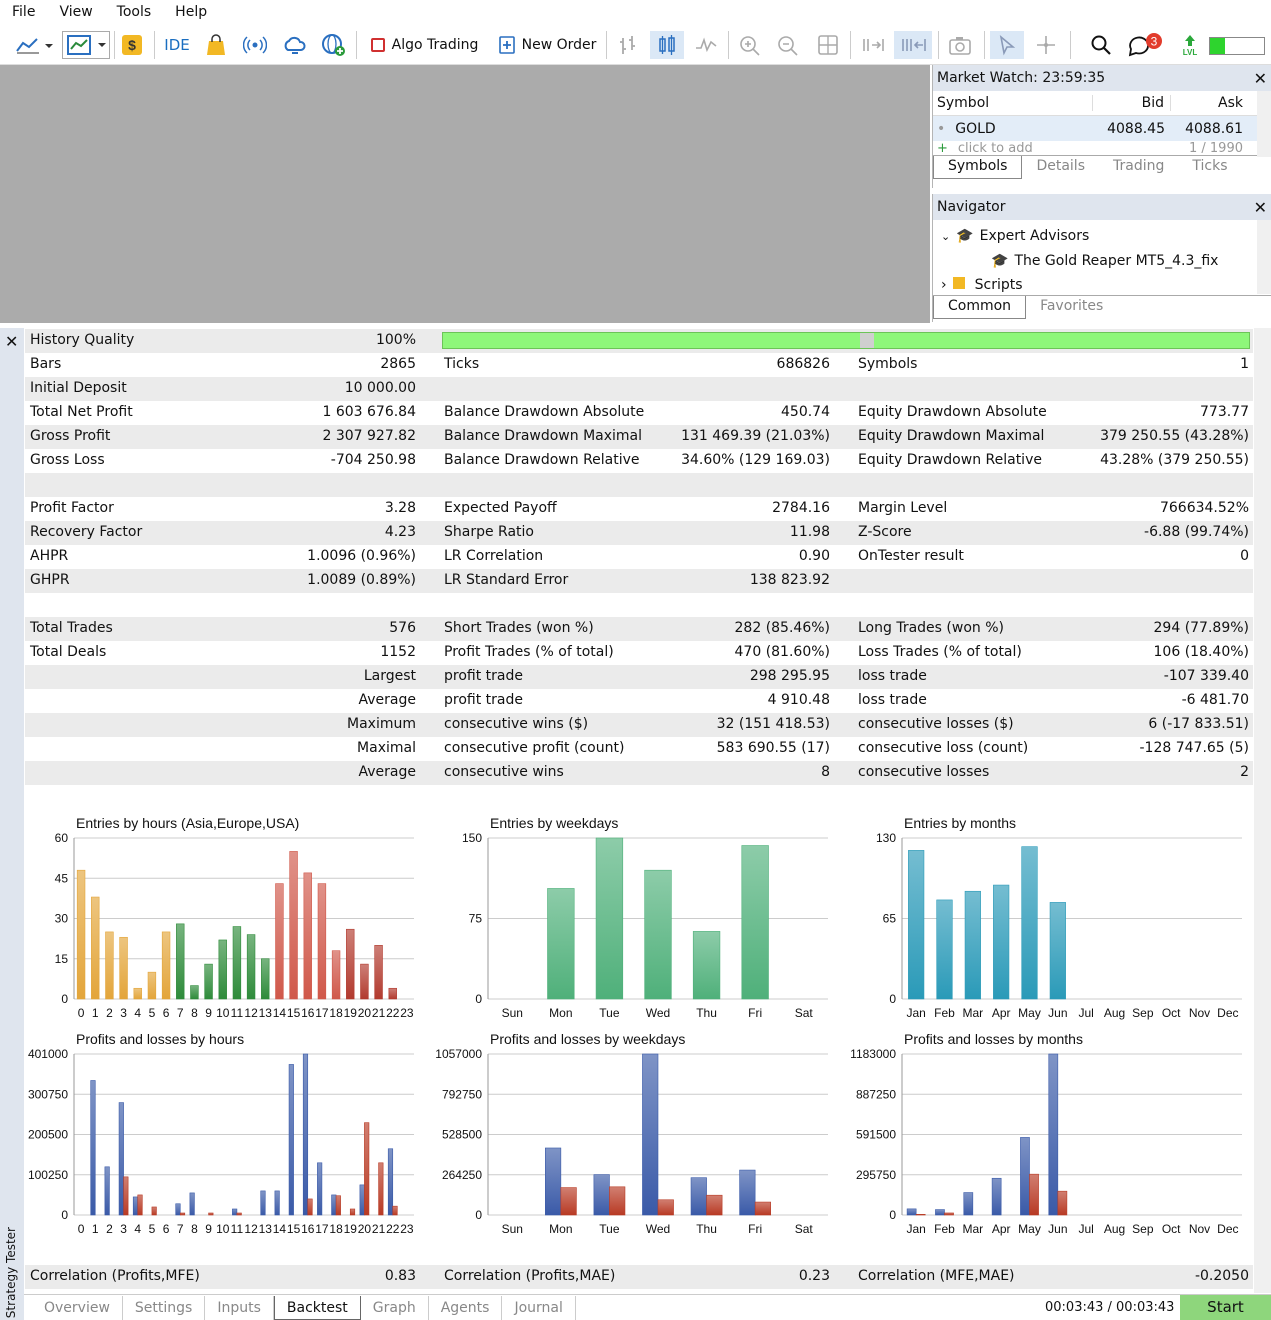 The width and height of the screenshot is (1271, 1320). Describe the element at coordinates (23, 12) in the screenshot. I see `menu-file: File` at that location.